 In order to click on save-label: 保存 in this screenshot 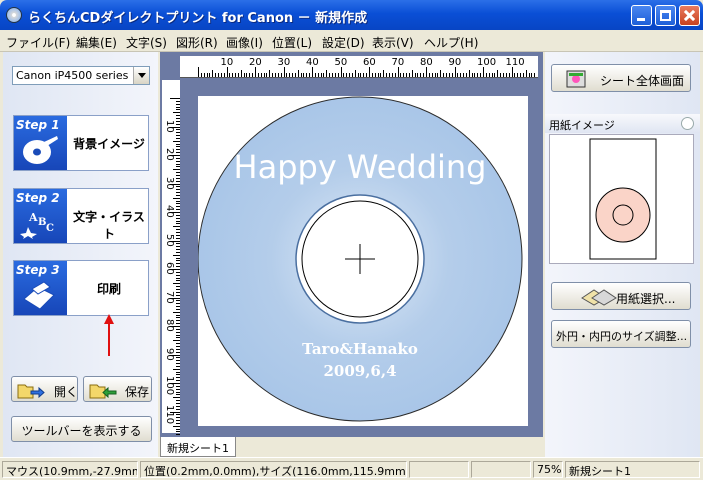, I will do `click(137, 392)`.